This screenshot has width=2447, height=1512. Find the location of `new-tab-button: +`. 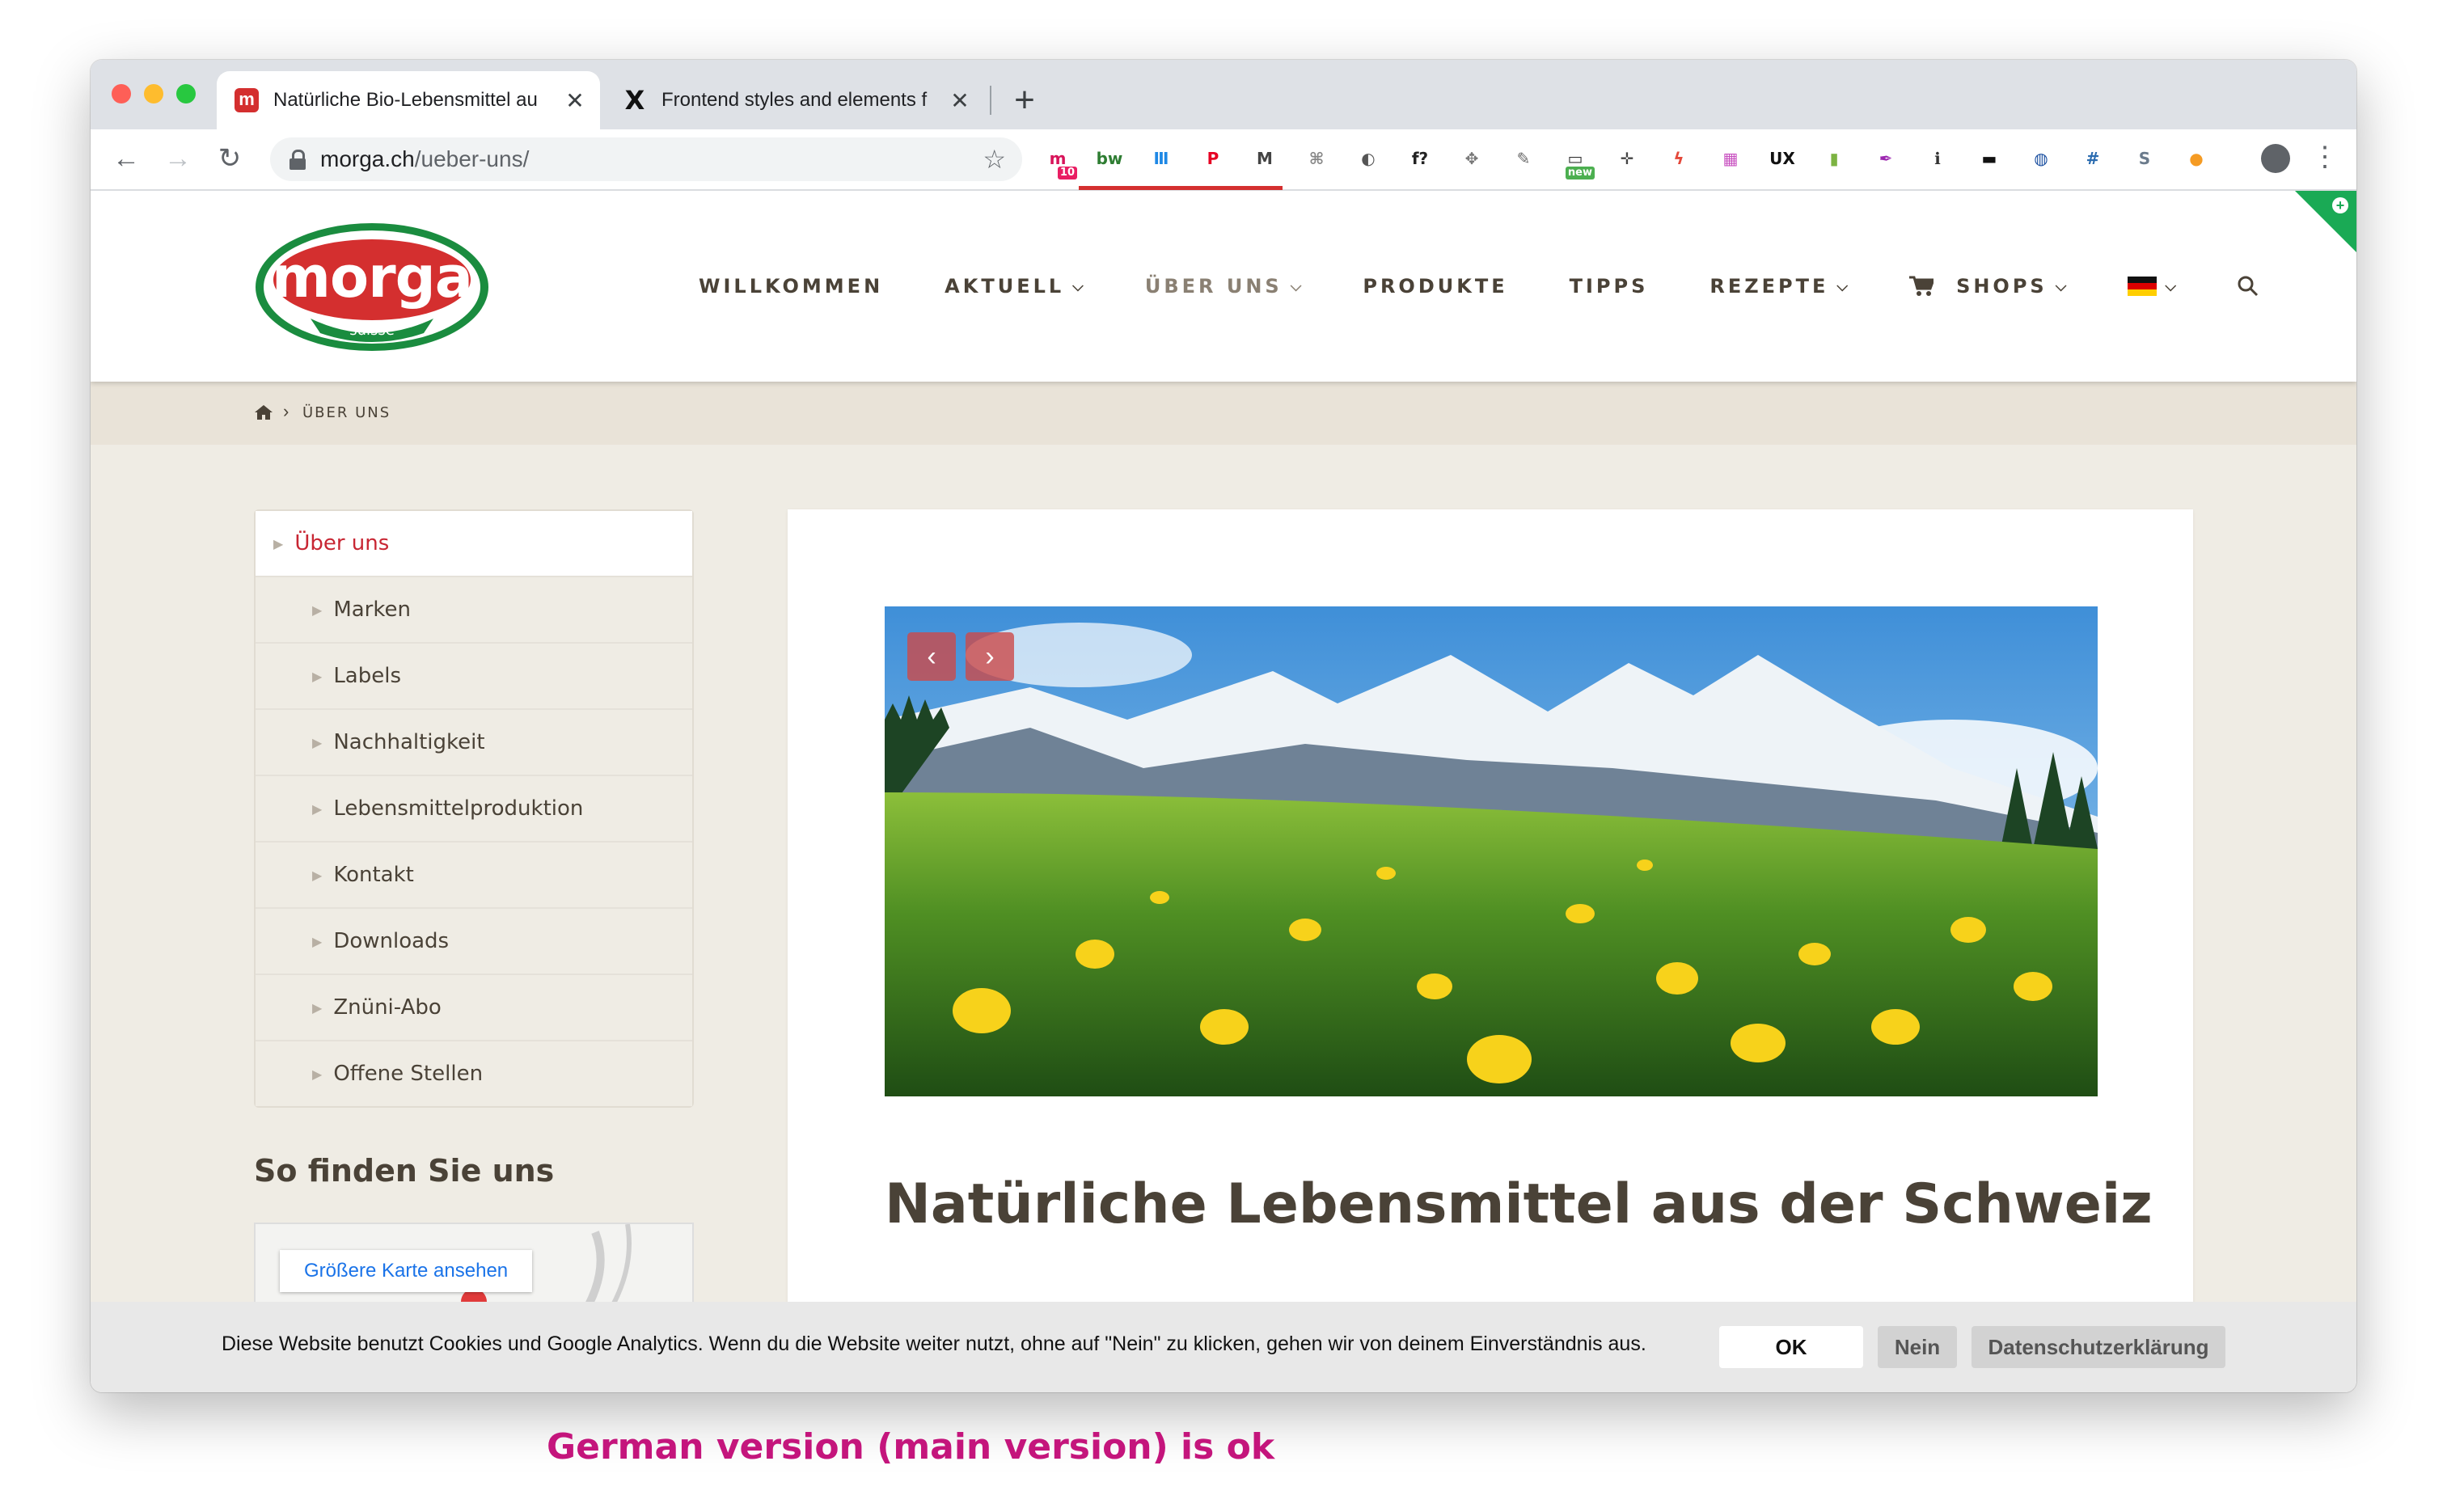

new-tab-button: + is located at coordinates (1024, 100).